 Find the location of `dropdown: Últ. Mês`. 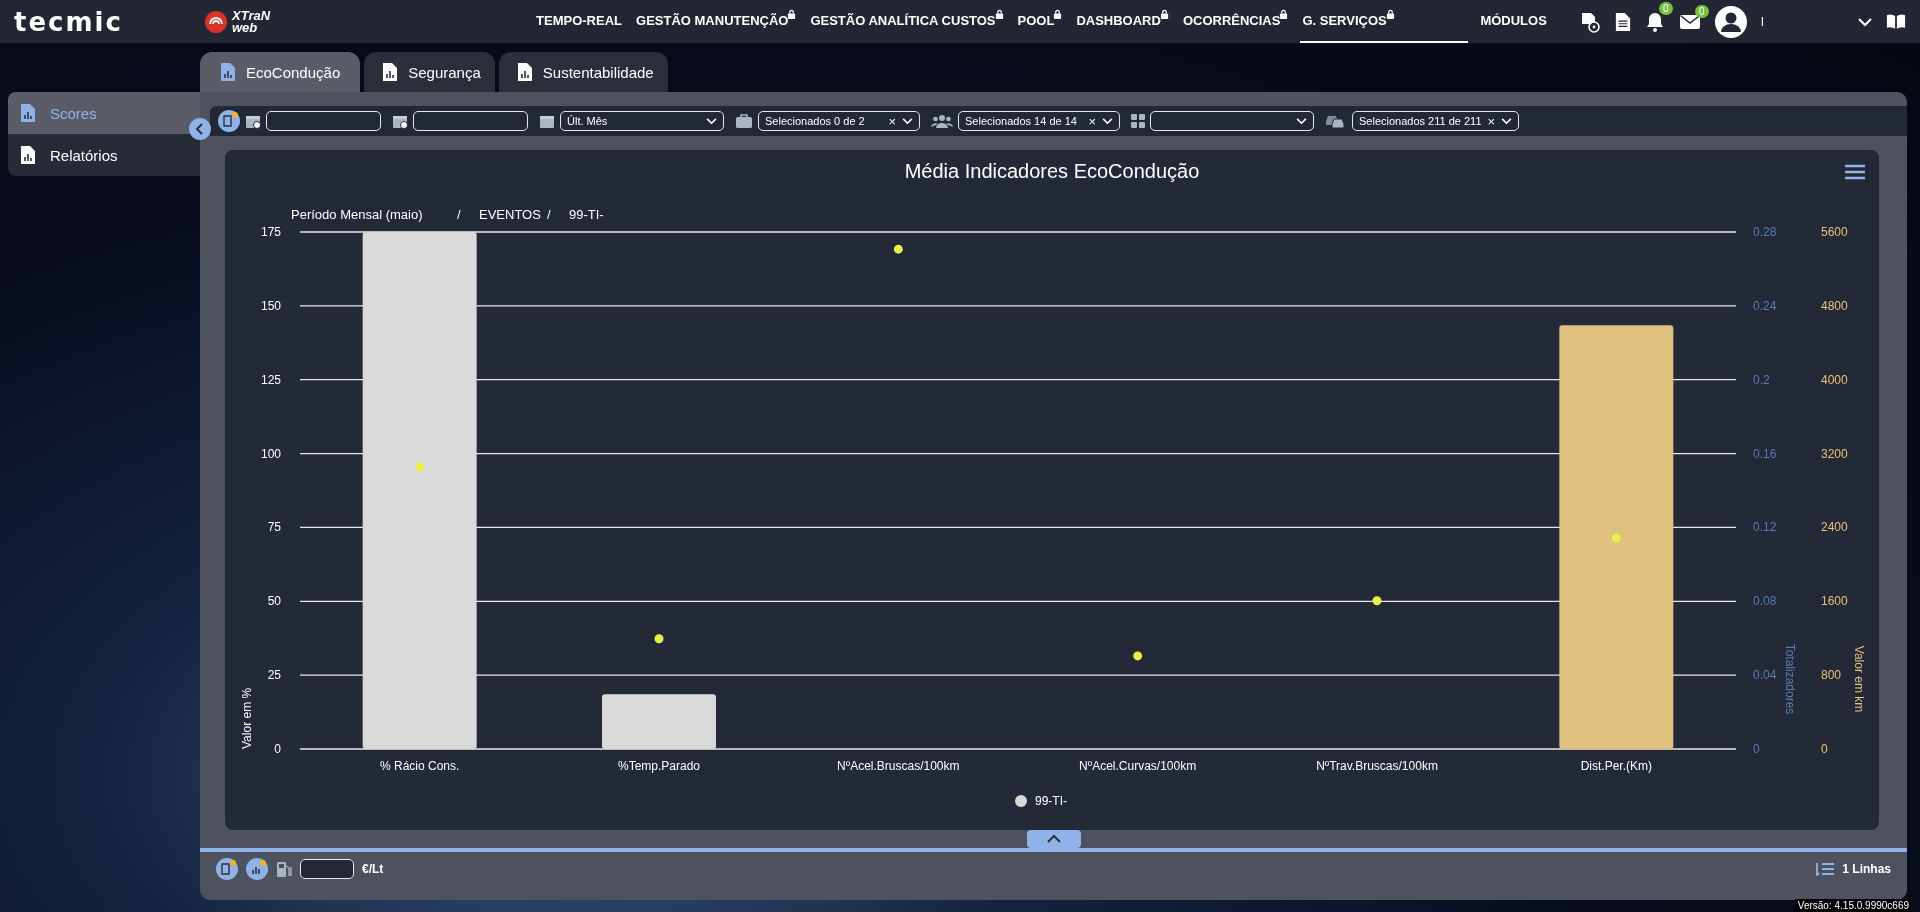

dropdown: Últ. Mês is located at coordinates (642, 121).